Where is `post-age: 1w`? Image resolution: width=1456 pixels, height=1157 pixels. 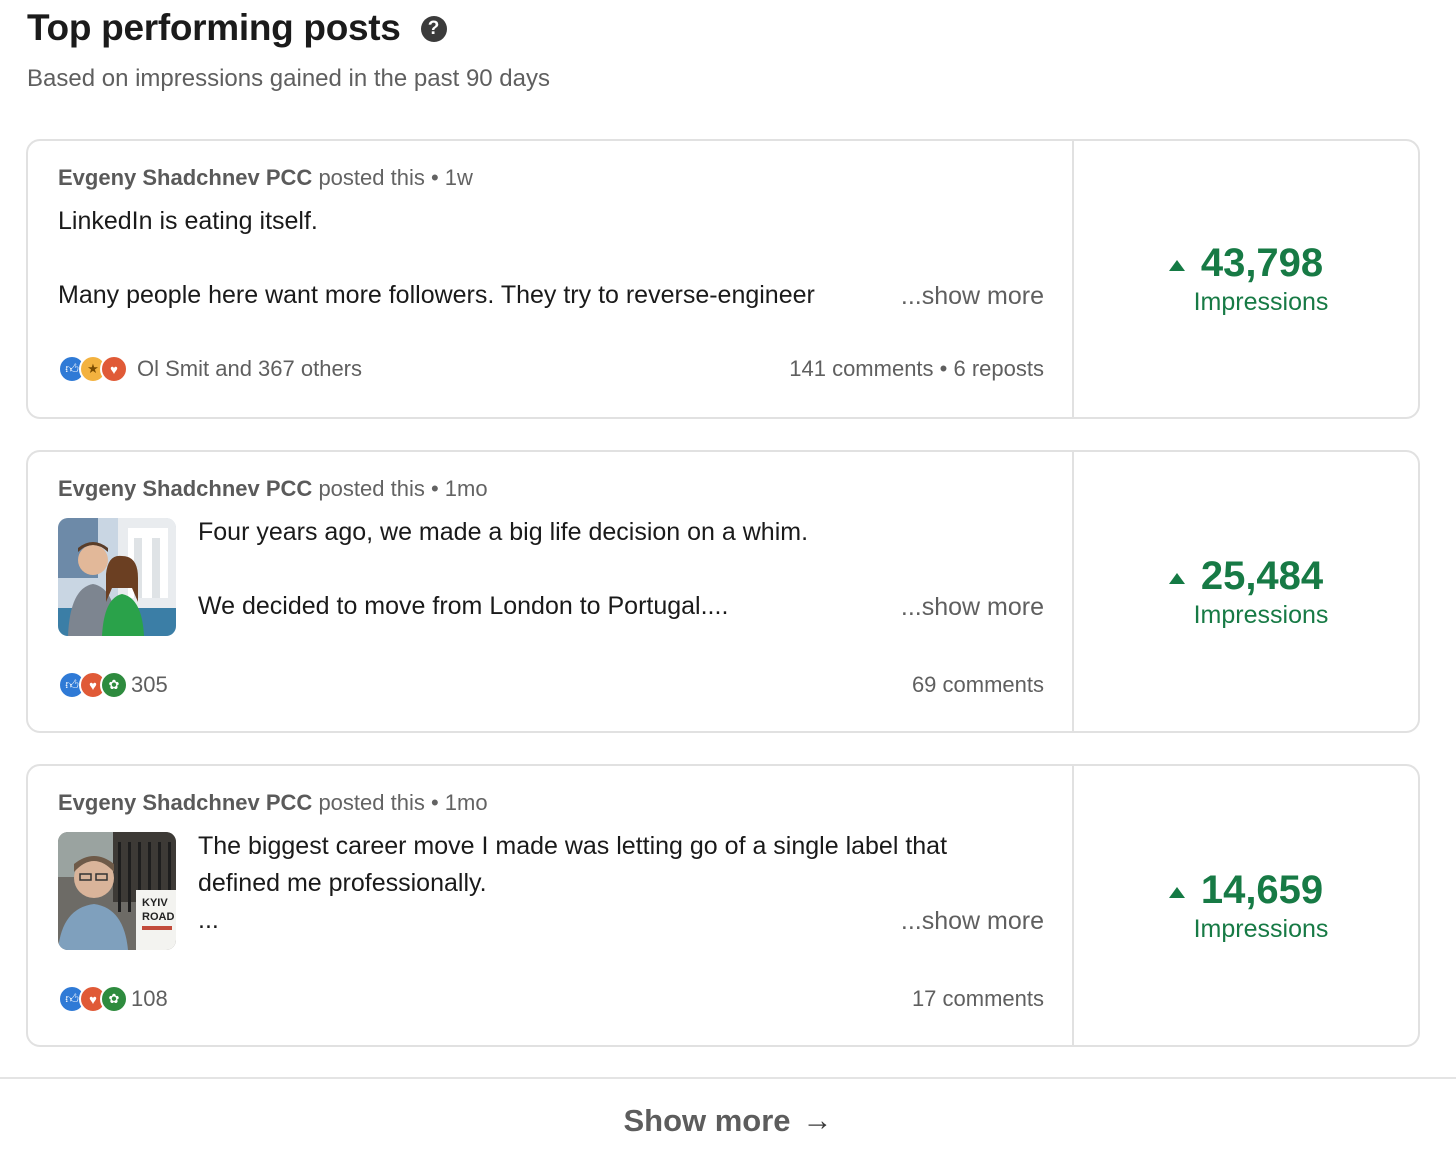
post-age: 1w is located at coordinates (458, 177).